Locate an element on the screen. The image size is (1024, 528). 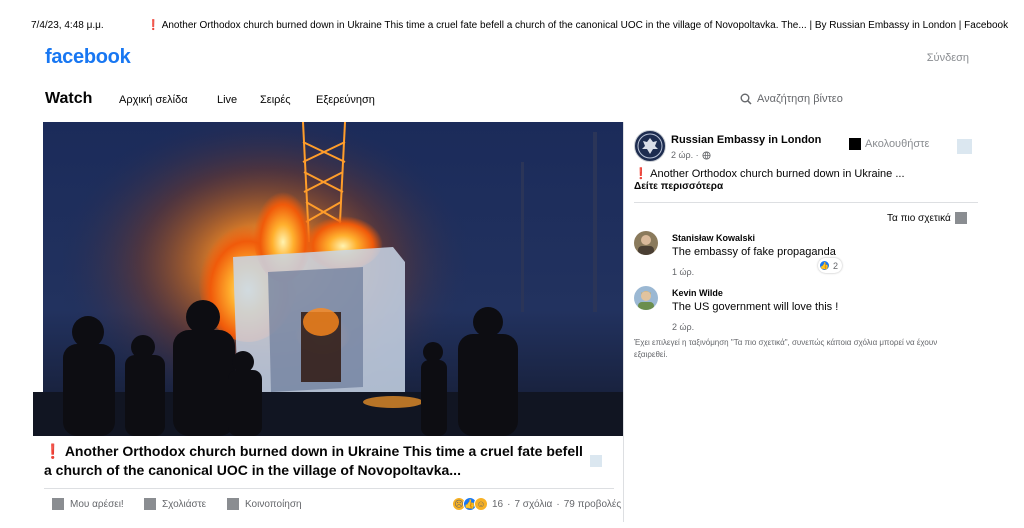
see-more-link: Δείτε περισσότερα is located at coordinates (678, 186).